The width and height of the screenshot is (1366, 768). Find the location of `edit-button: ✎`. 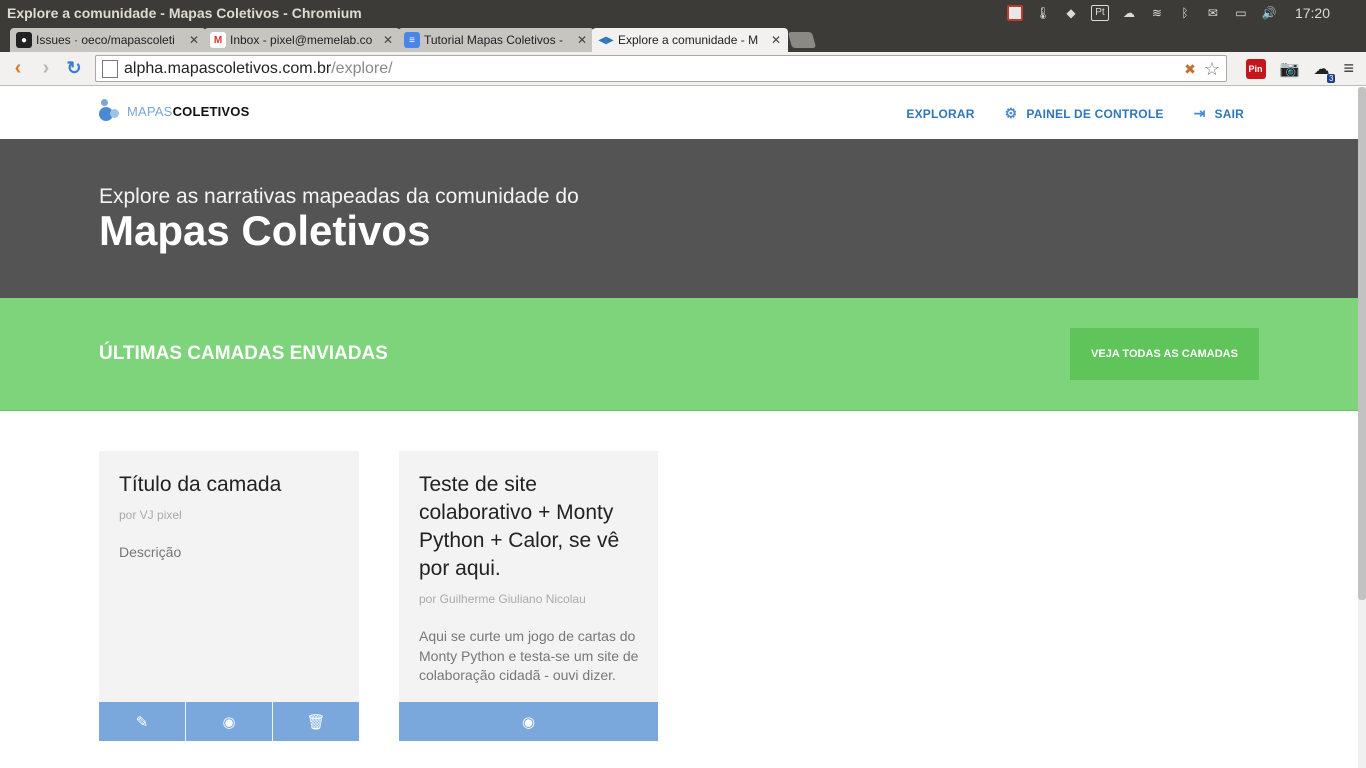

edit-button: ✎ is located at coordinates (142, 721).